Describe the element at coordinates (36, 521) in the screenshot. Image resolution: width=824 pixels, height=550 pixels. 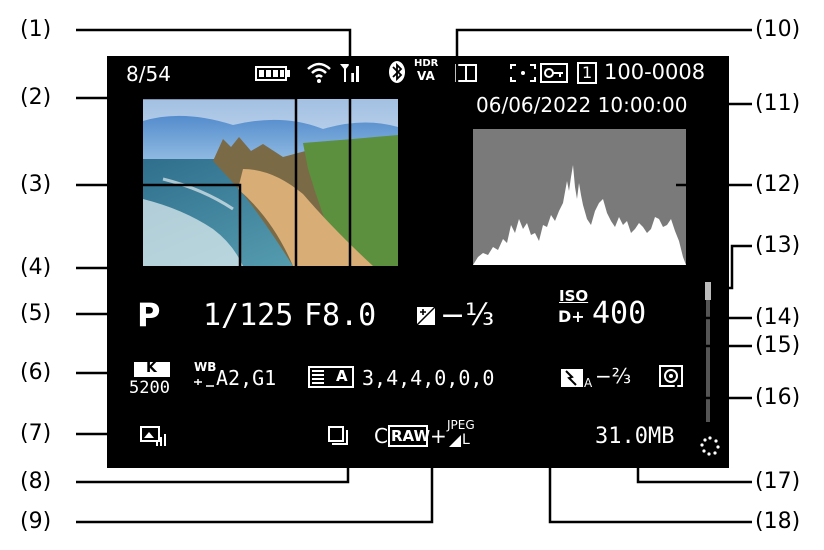
I see `callout-9: (9)` at that location.